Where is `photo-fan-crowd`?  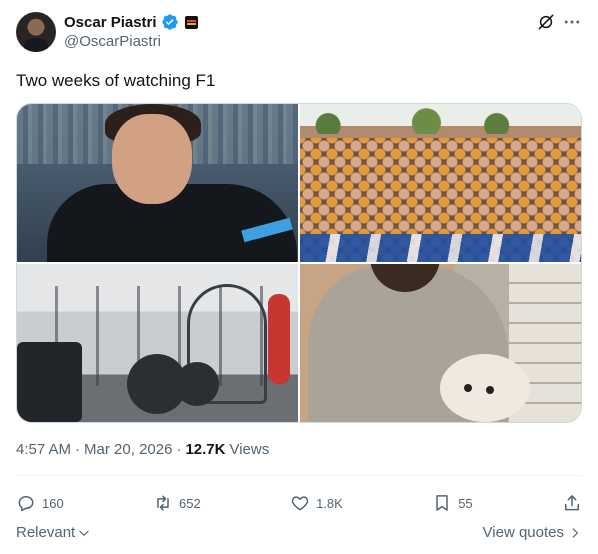
photo-fan-crowd is located at coordinates (440, 183).